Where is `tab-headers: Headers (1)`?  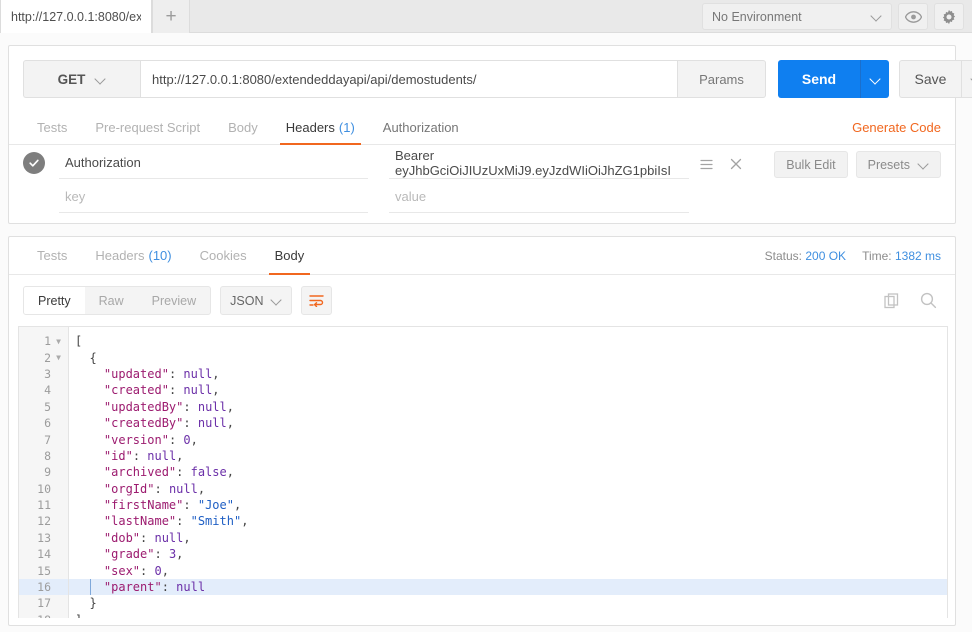
tab-headers: Headers (1) is located at coordinates (320, 127).